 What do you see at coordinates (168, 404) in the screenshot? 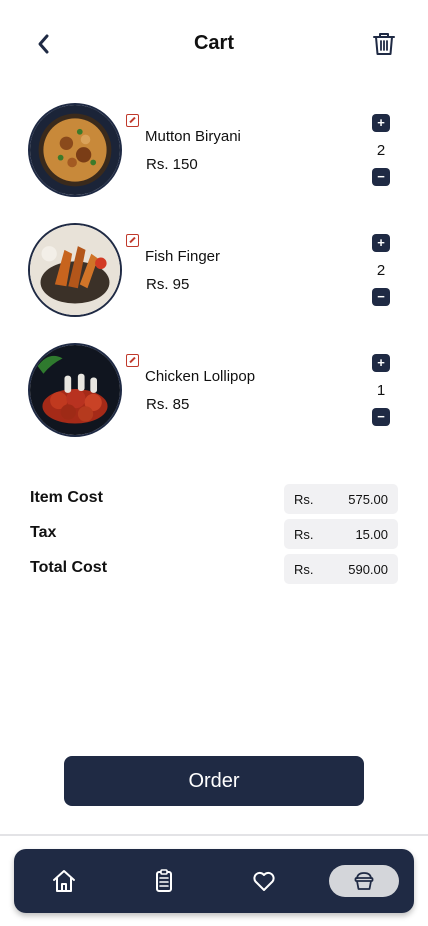
I see `item-price: Rs. 85` at bounding box center [168, 404].